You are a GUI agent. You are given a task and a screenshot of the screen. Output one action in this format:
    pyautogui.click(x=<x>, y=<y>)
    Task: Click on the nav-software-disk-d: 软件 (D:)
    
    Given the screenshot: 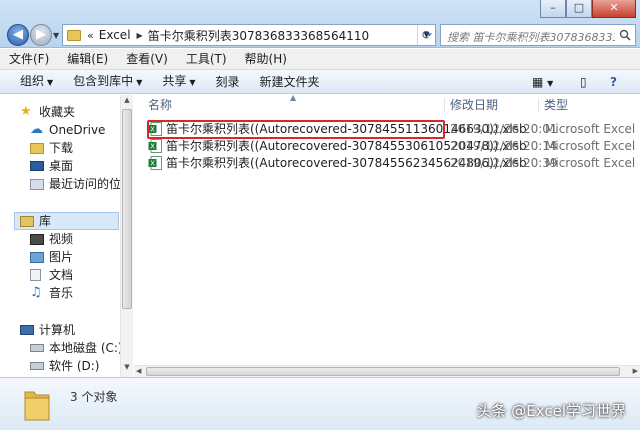 What is the action you would take?
    pyautogui.click(x=64, y=366)
    